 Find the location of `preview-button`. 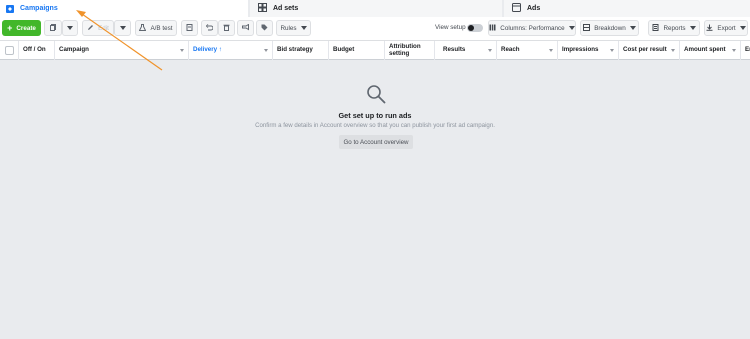

preview-button is located at coordinates (245, 28).